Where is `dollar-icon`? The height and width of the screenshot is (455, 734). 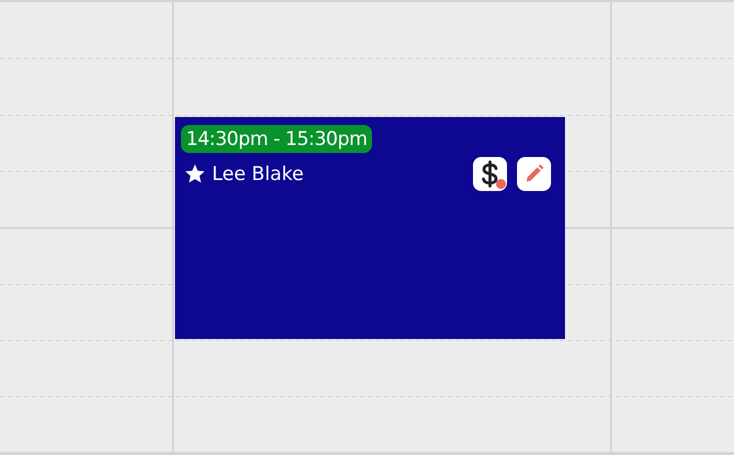
dollar-icon is located at coordinates (490, 174).